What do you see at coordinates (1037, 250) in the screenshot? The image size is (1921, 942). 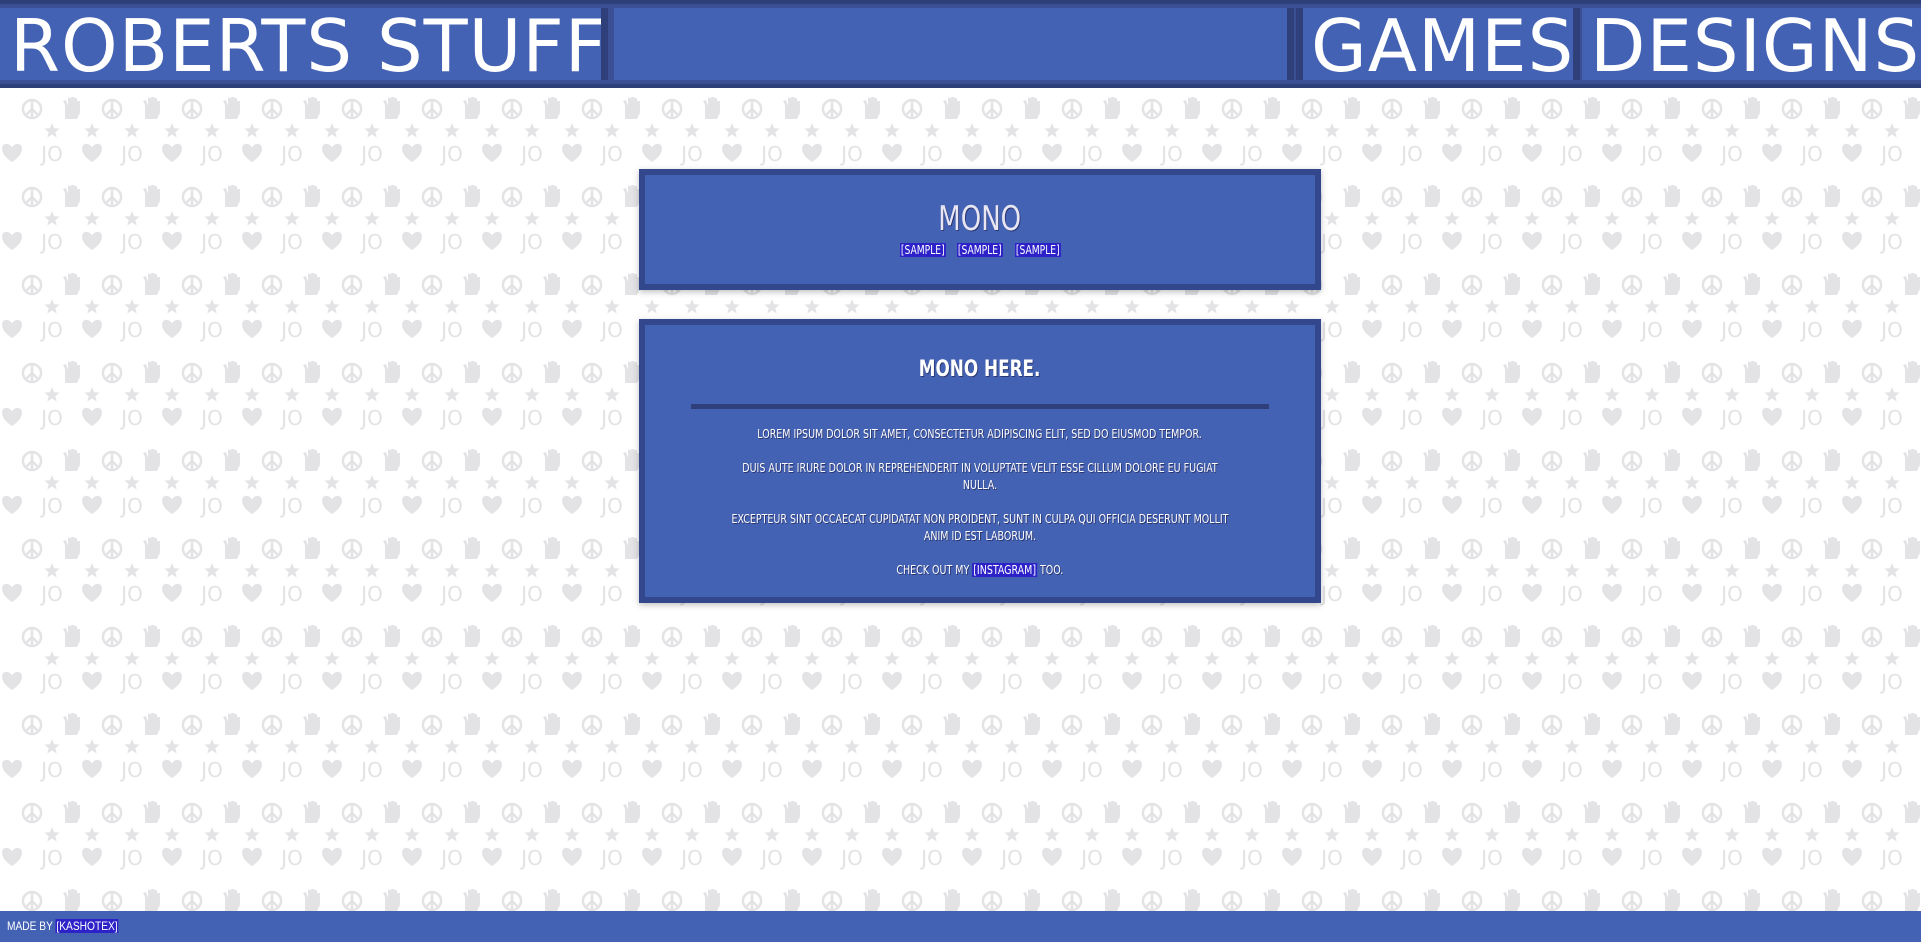 I see `sample-link-3: [SAMPLE]` at bounding box center [1037, 250].